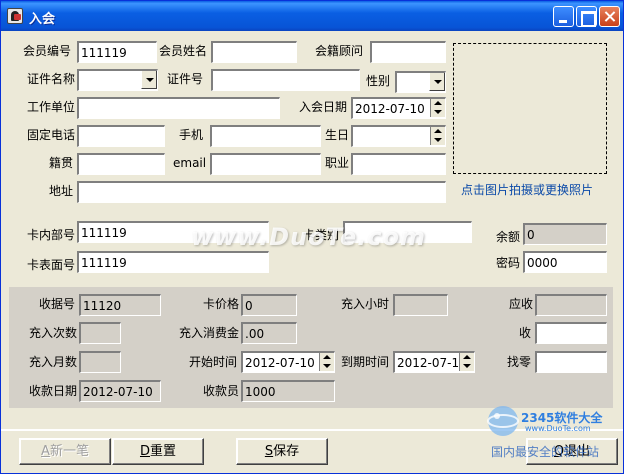  What do you see at coordinates (53, 333) in the screenshot?
I see `times-label: 充入次数` at bounding box center [53, 333].